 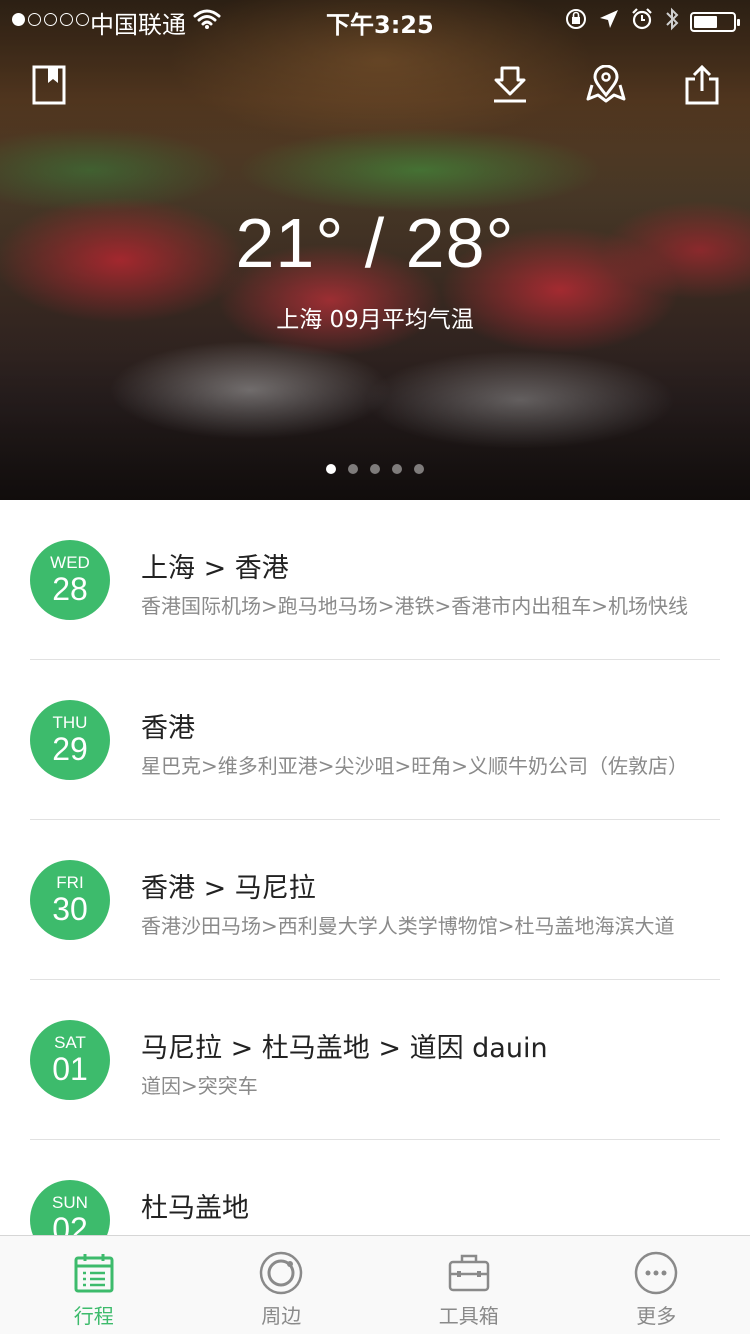 What do you see at coordinates (375, 243) in the screenshot?
I see `temperature-range: 21° / 28°` at bounding box center [375, 243].